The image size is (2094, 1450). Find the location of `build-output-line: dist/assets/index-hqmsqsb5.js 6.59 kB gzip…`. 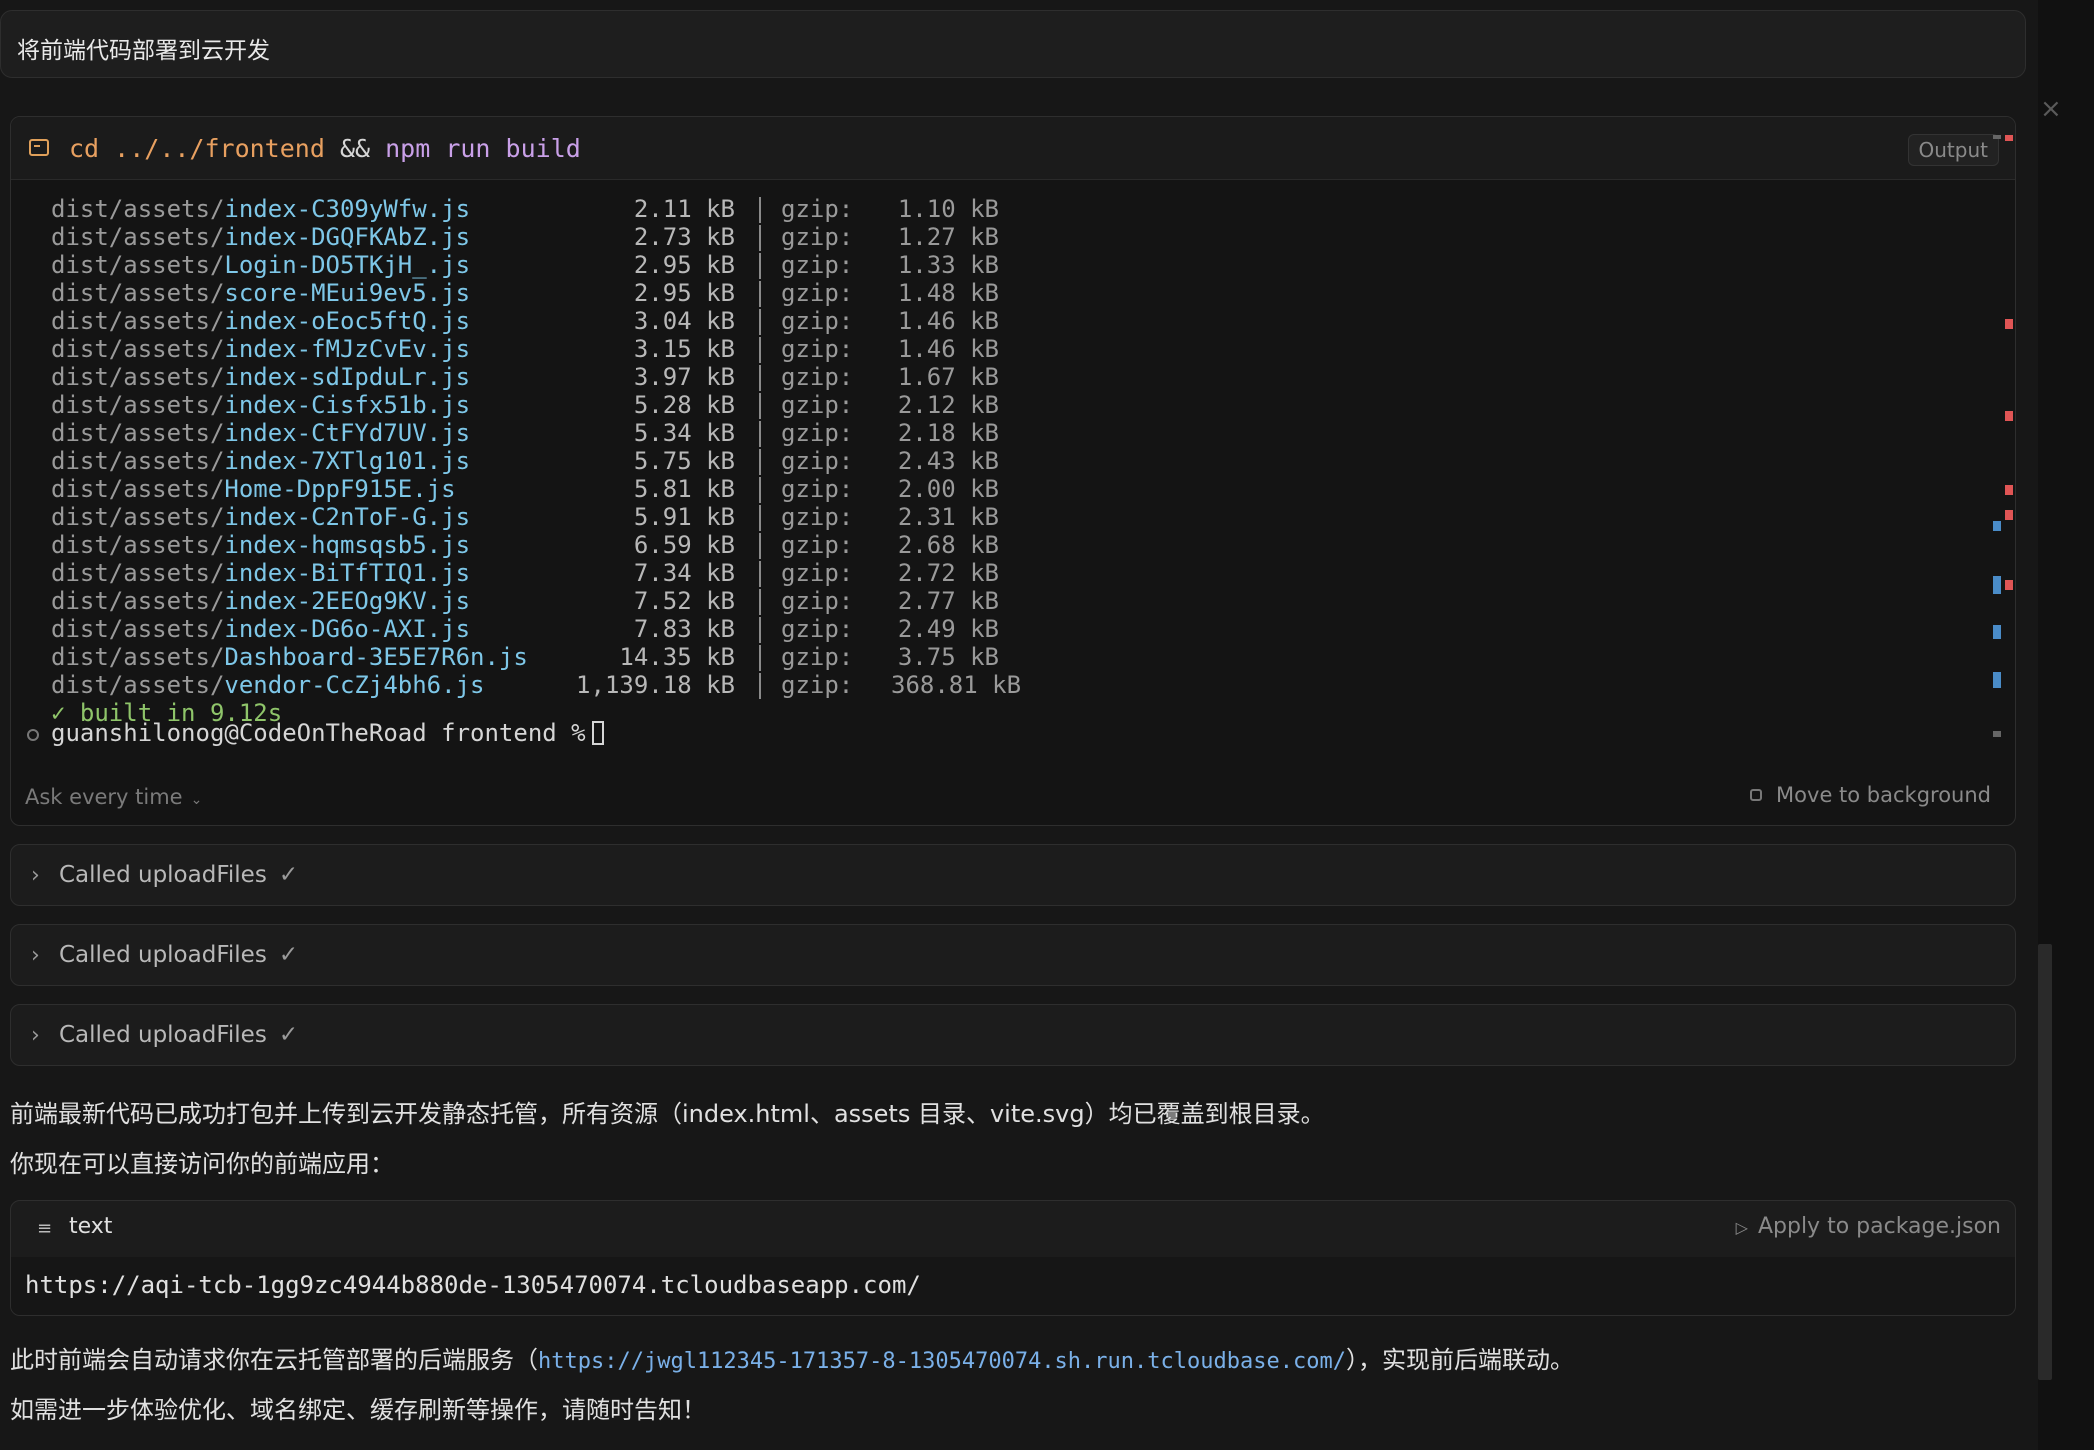

build-output-line: dist/assets/index-hqmsqsb5.js 6.59 kB gzip… is located at coordinates (1013, 545).